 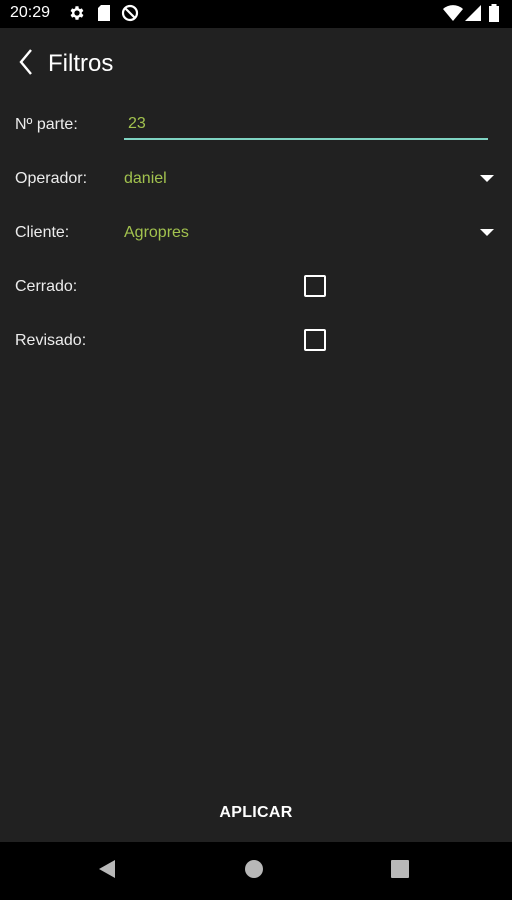 I want to click on page-title: Filtros, so click(x=81, y=63).